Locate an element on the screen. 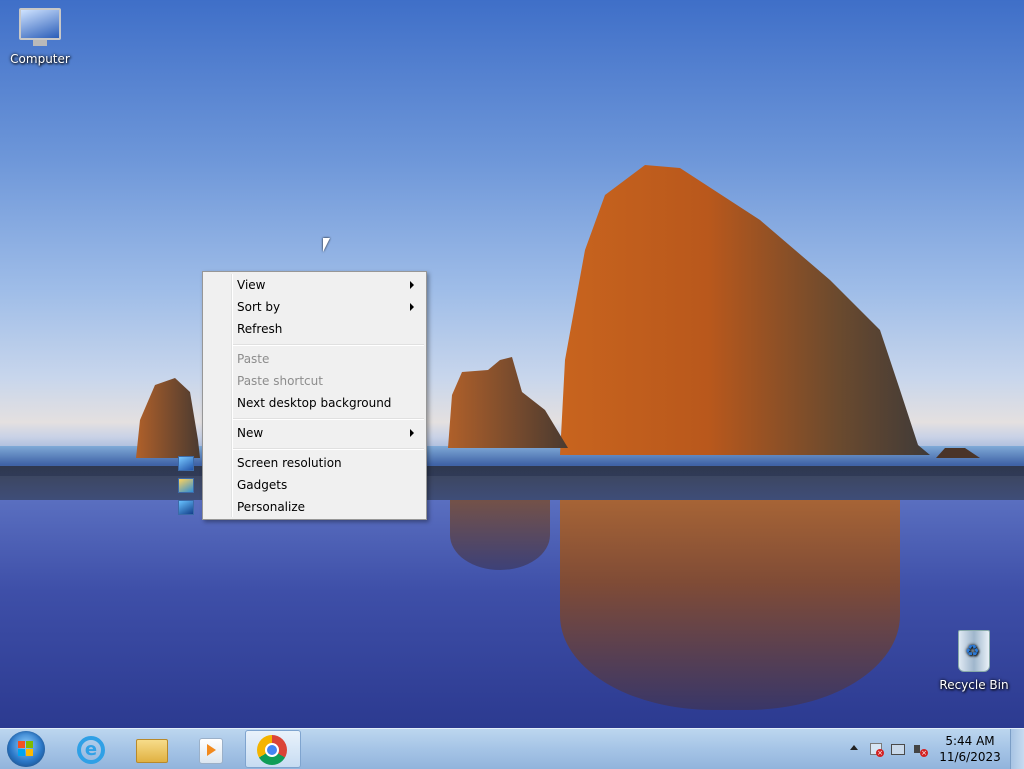  menu-item-refresh: Refresh is located at coordinates (314, 329).